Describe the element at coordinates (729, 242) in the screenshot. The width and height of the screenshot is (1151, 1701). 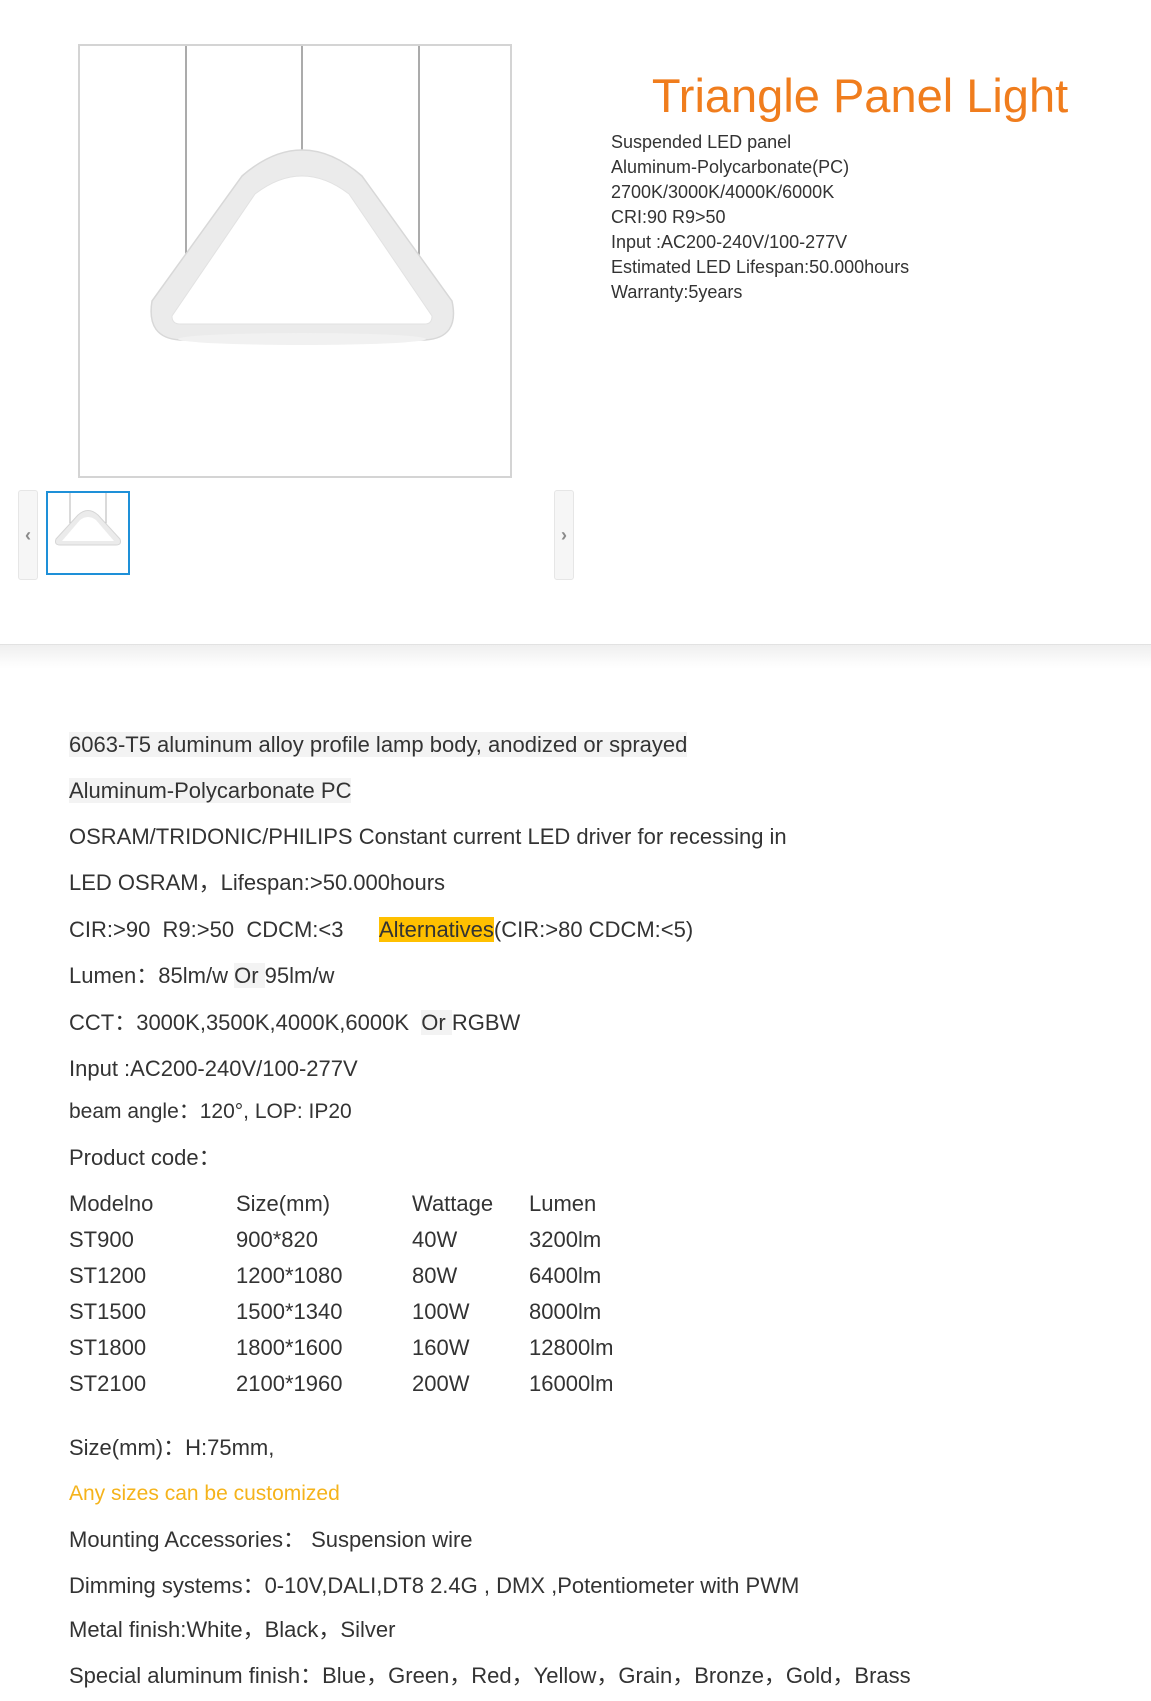
I see `spec-item: Input :AC200-240V/100-277V` at that location.